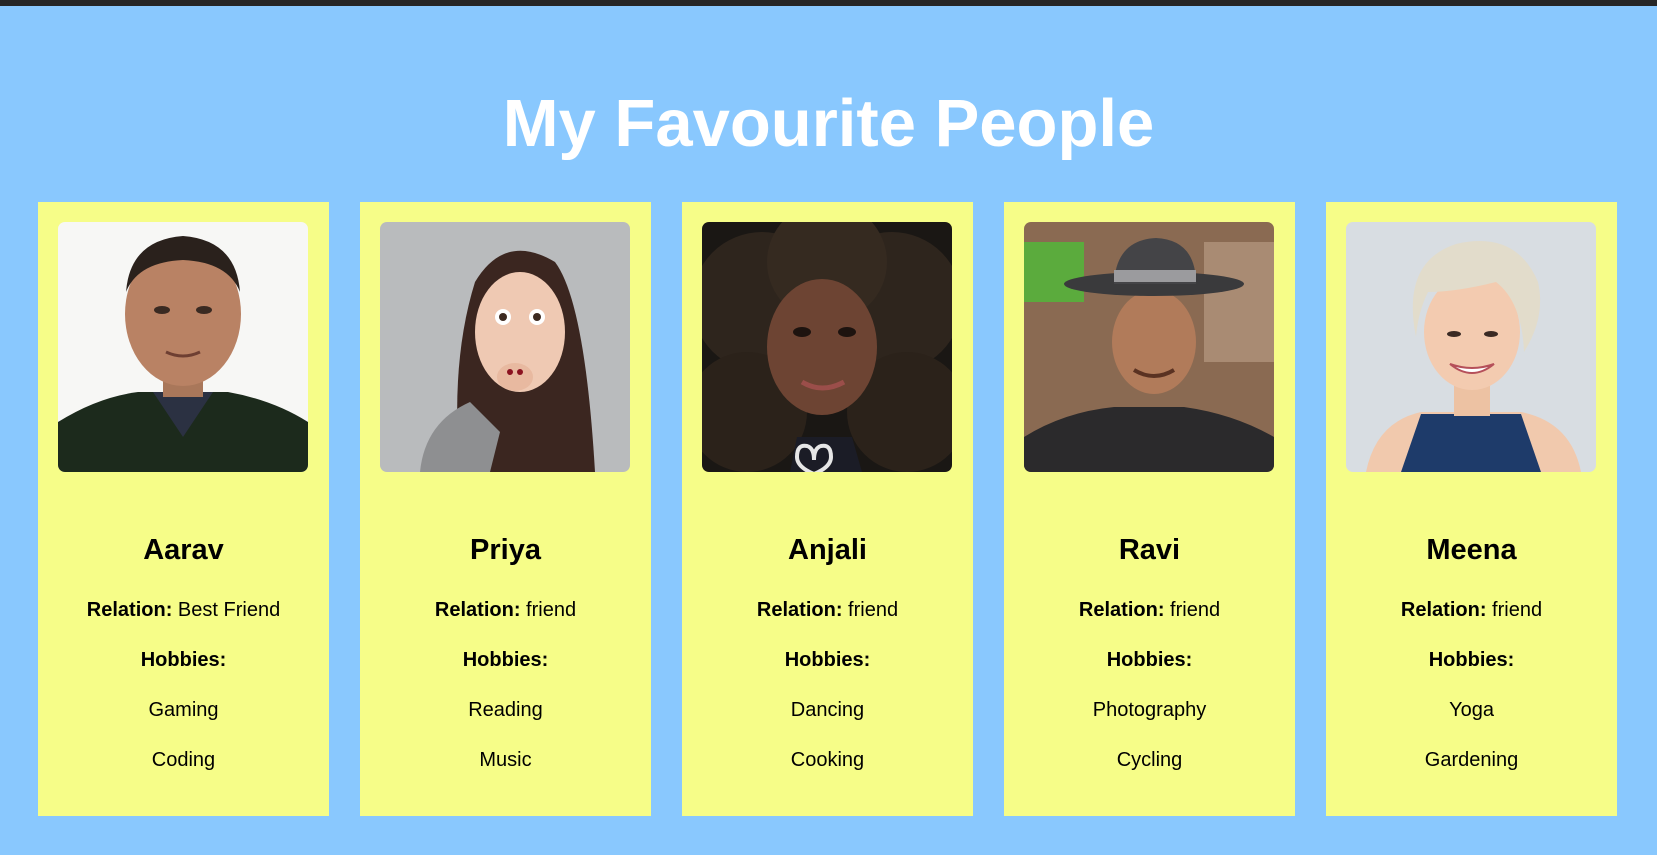 The image size is (1657, 855). What do you see at coordinates (1149, 760) in the screenshot?
I see `hobby-item: Cycling` at bounding box center [1149, 760].